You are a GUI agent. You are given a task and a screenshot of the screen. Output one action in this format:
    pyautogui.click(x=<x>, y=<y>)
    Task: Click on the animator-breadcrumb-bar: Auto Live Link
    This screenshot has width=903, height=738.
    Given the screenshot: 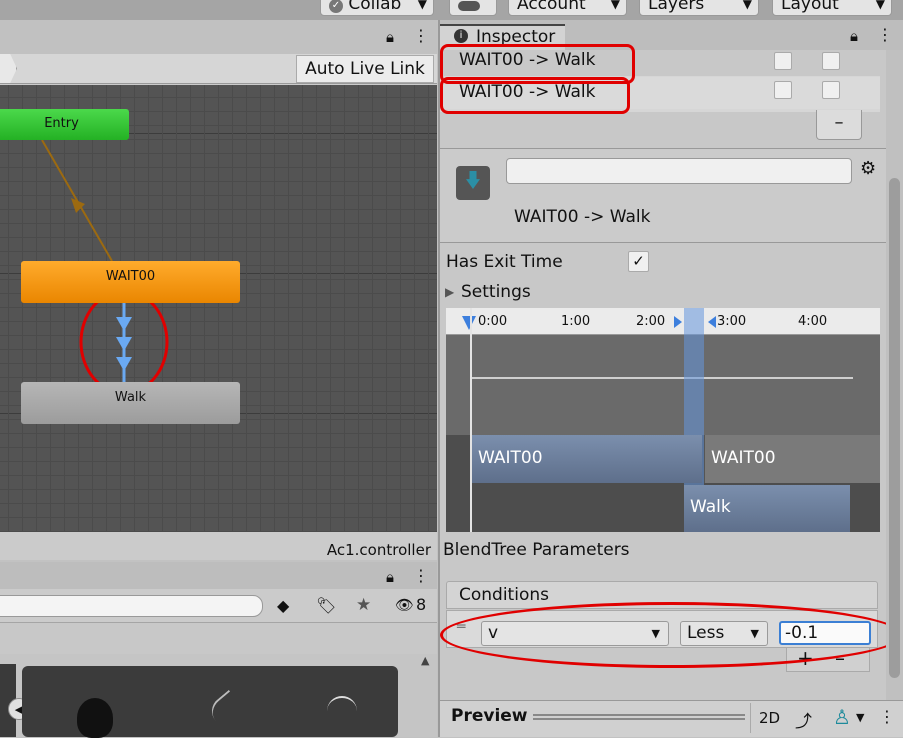 What is the action you would take?
    pyautogui.click(x=218, y=69)
    